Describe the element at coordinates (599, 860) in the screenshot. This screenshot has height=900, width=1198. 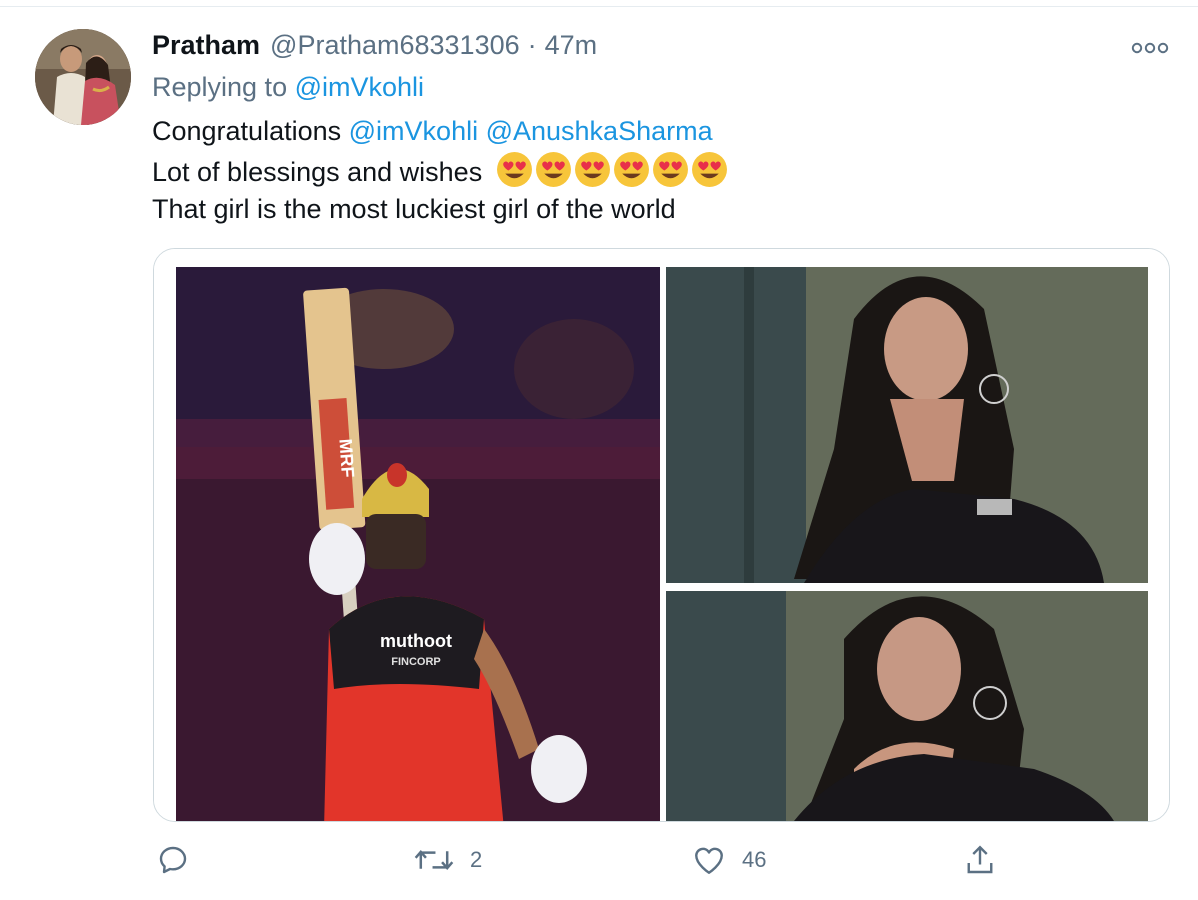
I see `tweet-actions-bar: 2 46` at that location.